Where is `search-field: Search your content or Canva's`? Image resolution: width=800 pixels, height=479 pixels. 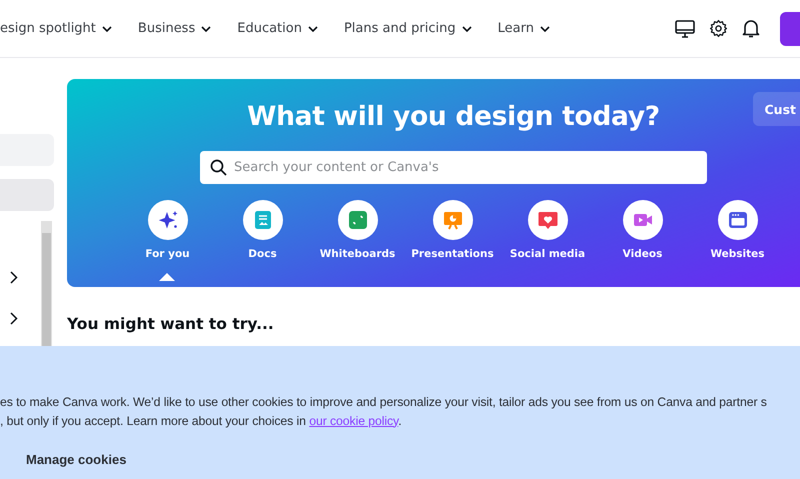
search-field: Search your content or Canva's is located at coordinates (453, 167).